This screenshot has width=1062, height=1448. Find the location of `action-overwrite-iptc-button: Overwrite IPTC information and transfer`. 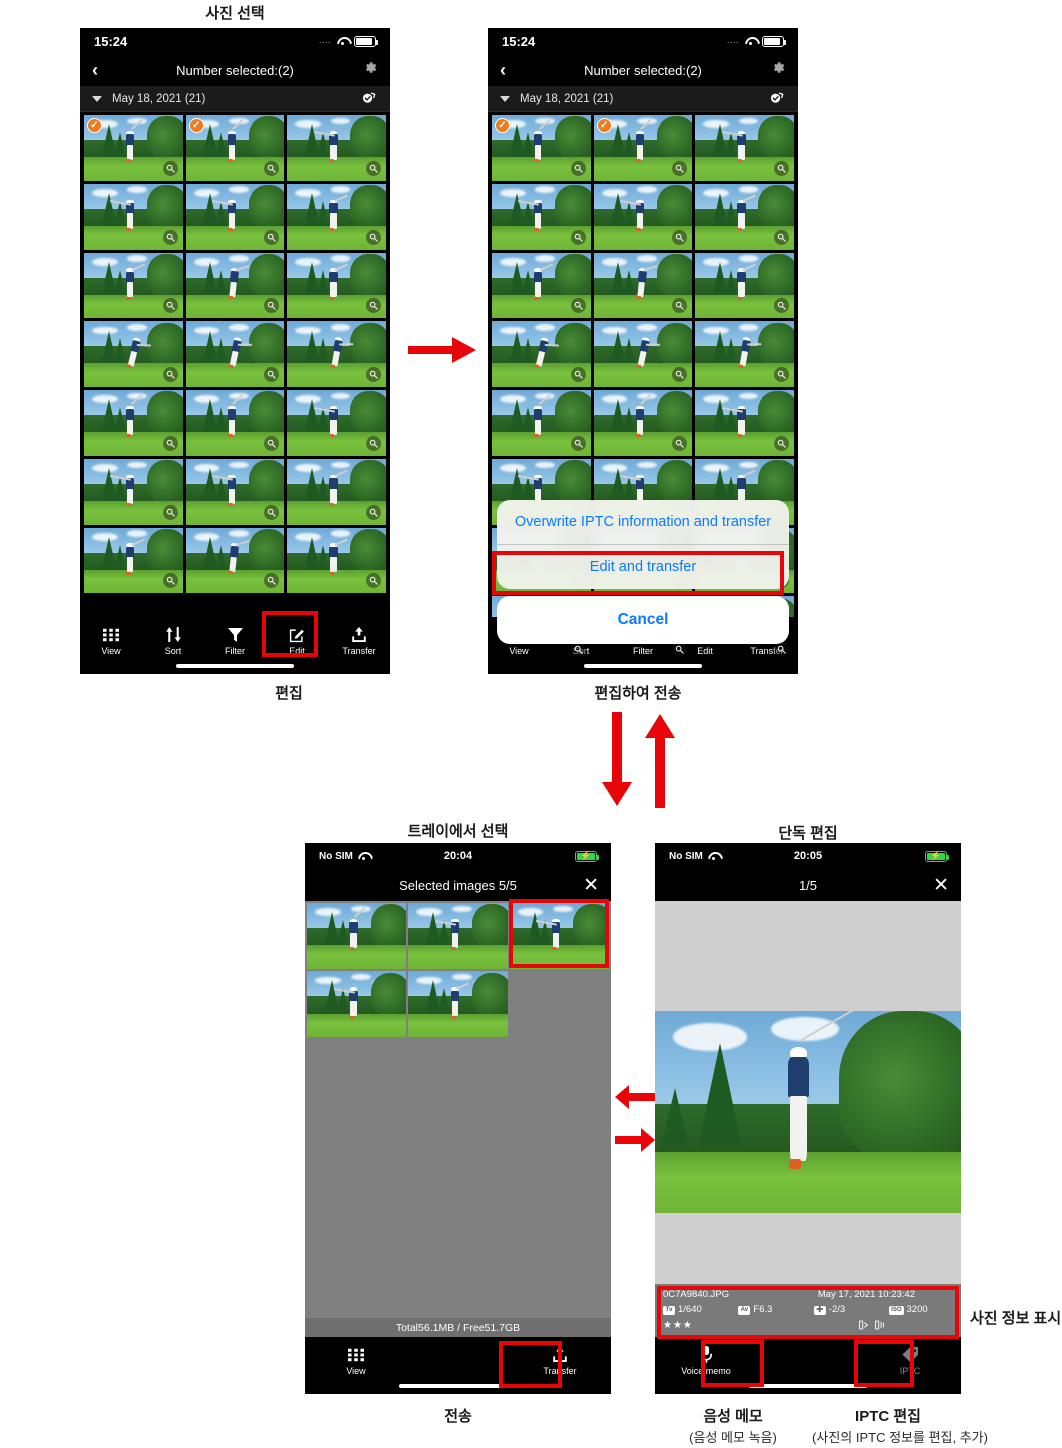

action-overwrite-iptc-button: Overwrite IPTC information and transfer is located at coordinates (643, 522).